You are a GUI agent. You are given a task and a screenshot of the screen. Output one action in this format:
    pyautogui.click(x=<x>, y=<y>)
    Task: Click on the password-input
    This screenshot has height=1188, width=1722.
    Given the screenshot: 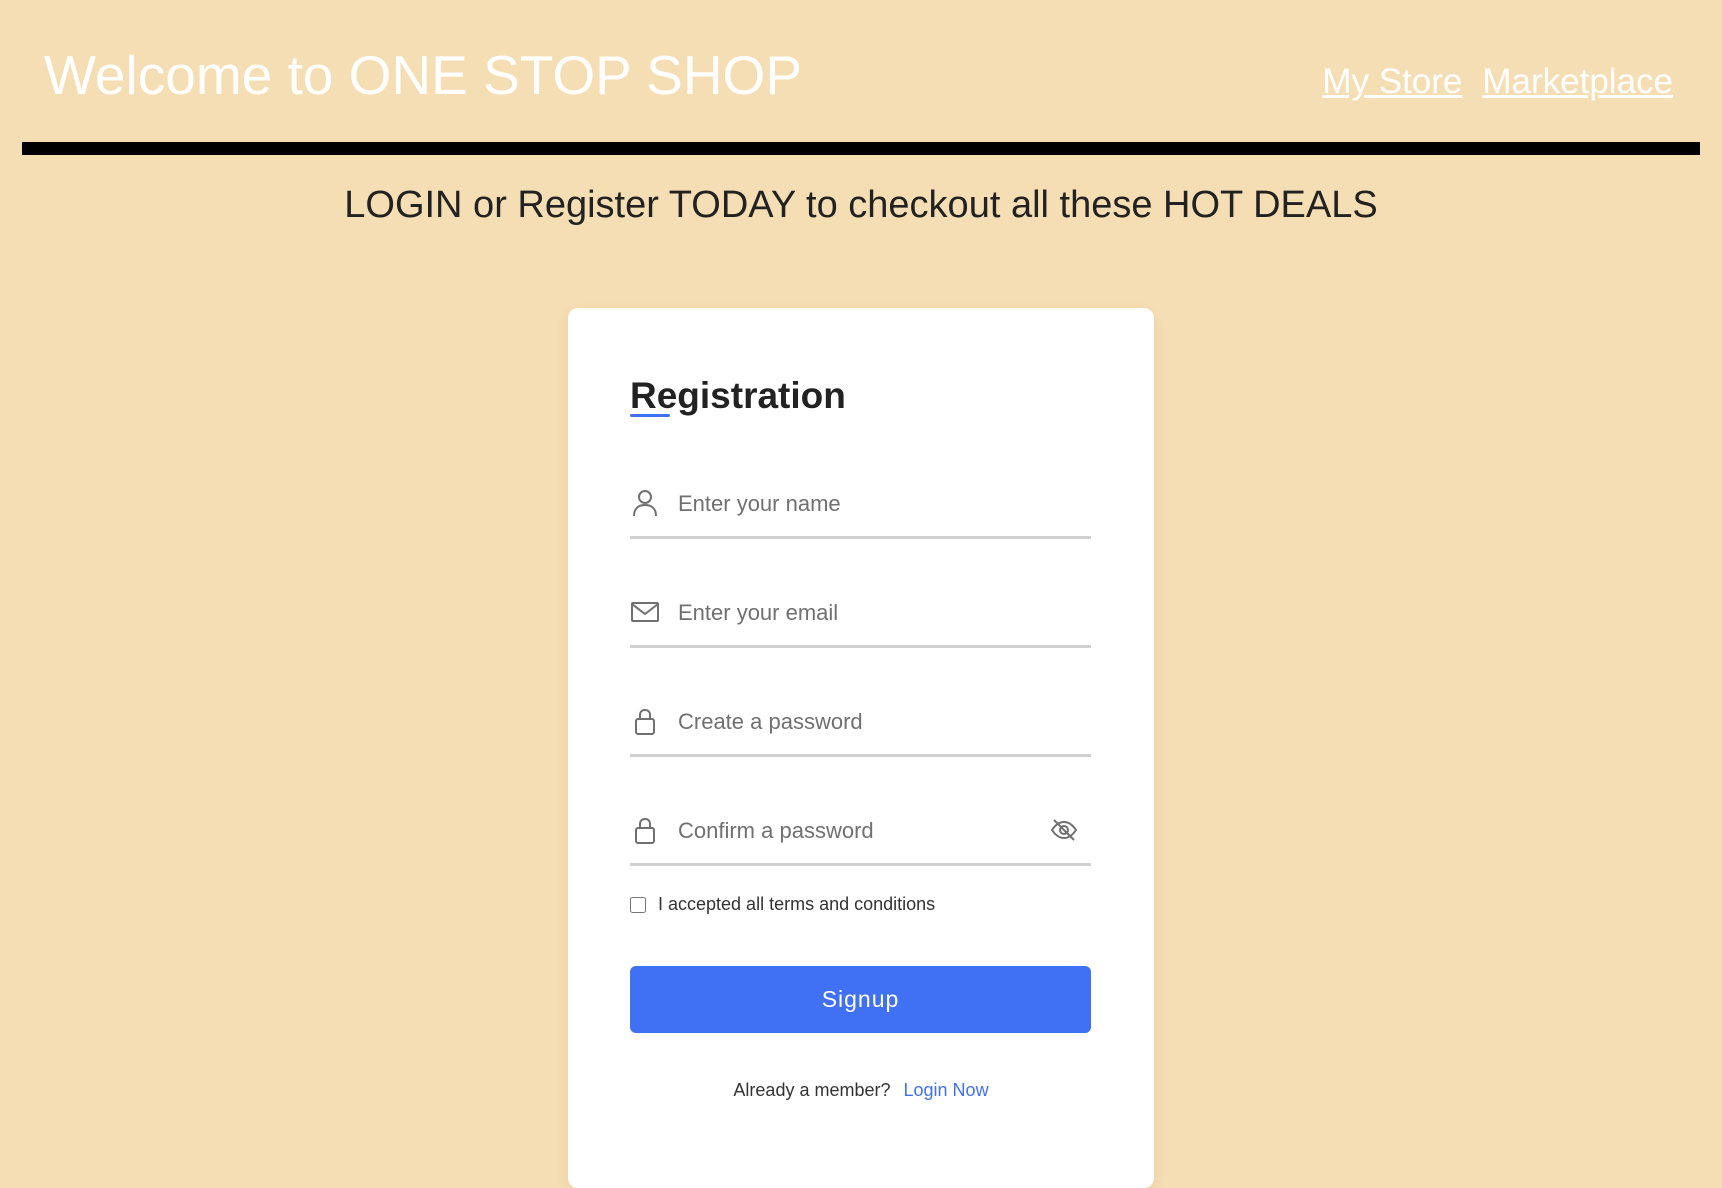 What is the action you would take?
    pyautogui.click(x=858, y=722)
    